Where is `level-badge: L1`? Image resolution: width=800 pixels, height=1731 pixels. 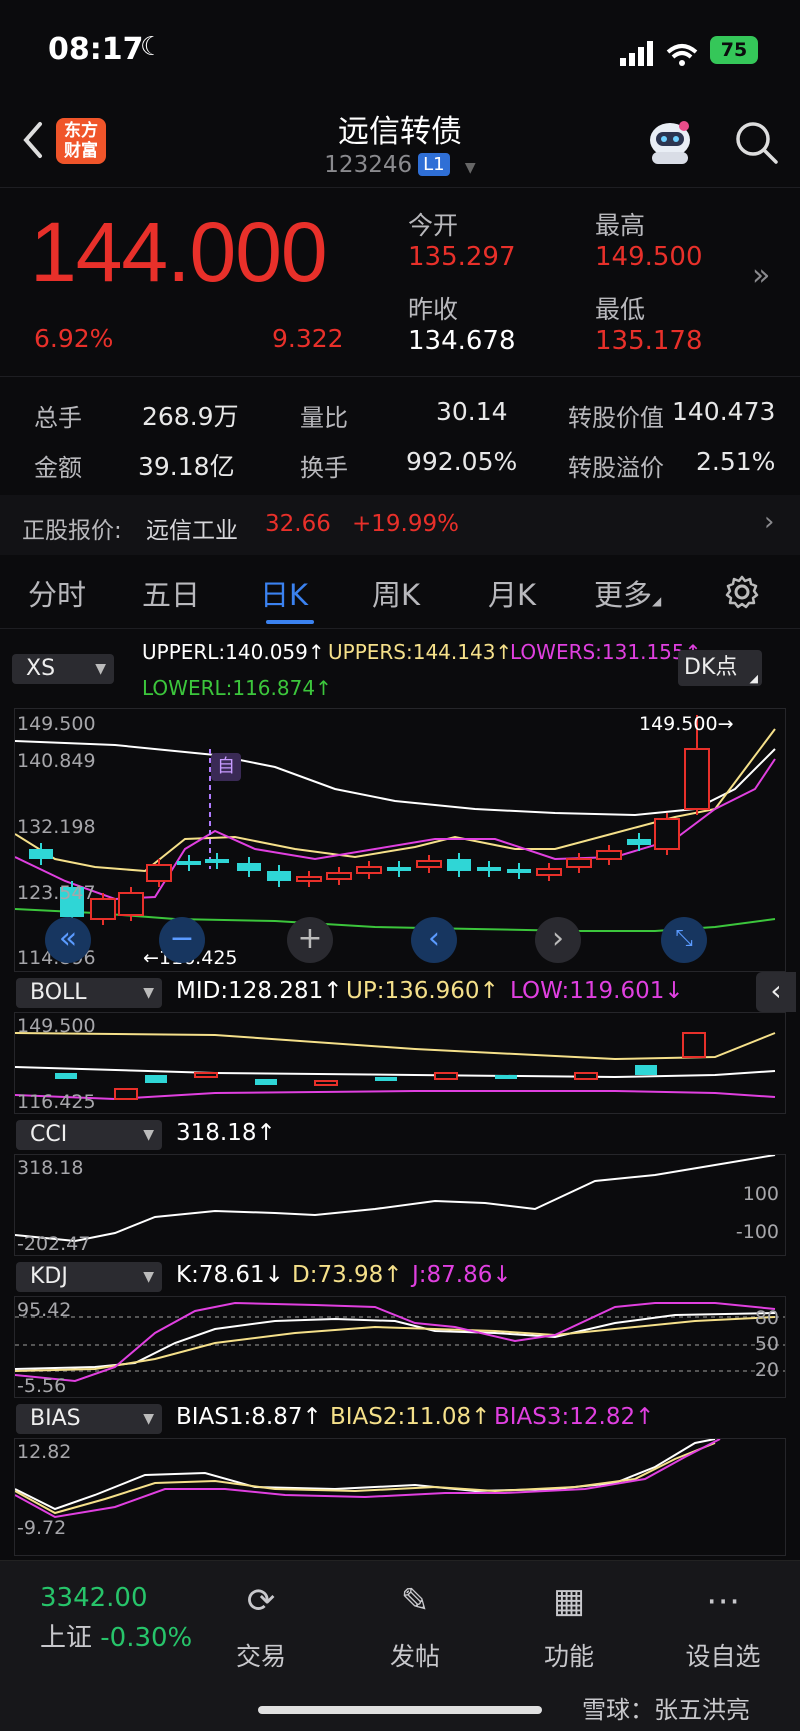 level-badge: L1 is located at coordinates (434, 164).